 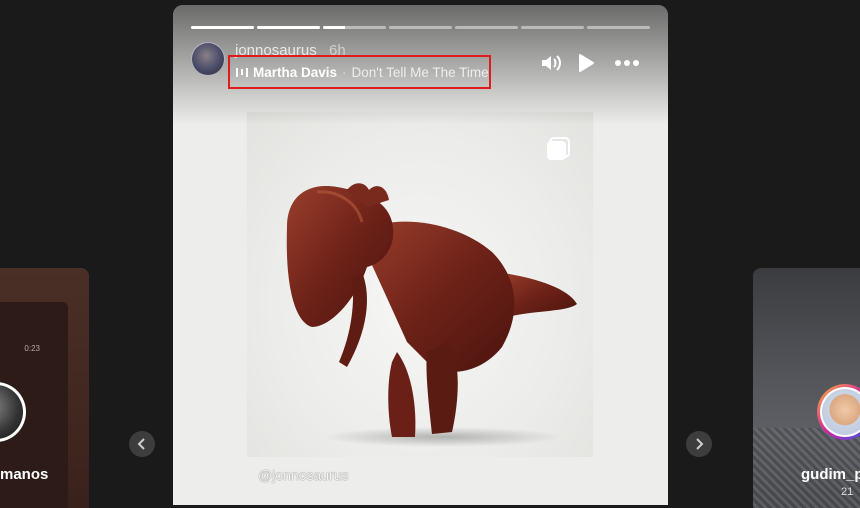 I want to click on sound-button, so click(x=551, y=63).